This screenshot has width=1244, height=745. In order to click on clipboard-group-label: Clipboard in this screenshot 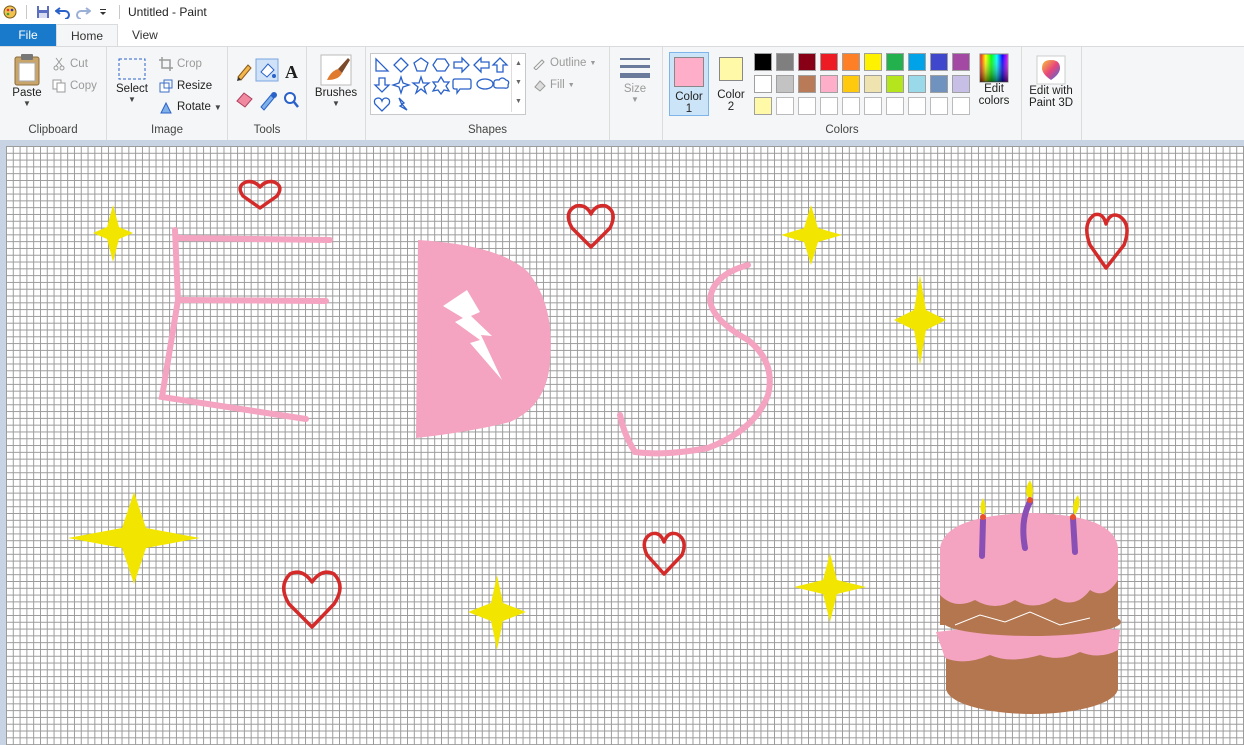, I will do `click(53, 130)`.